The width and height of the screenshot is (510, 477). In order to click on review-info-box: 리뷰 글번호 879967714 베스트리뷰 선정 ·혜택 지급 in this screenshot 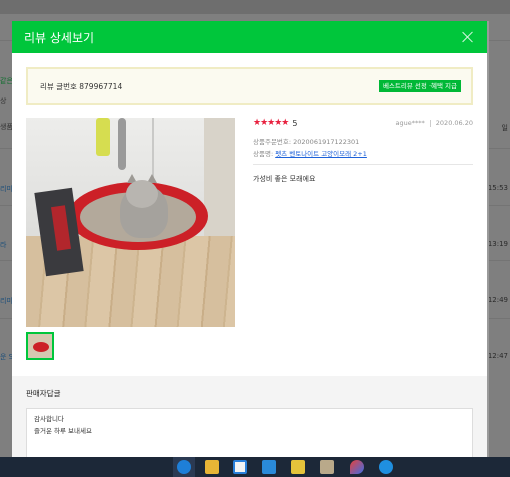, I will do `click(249, 86)`.